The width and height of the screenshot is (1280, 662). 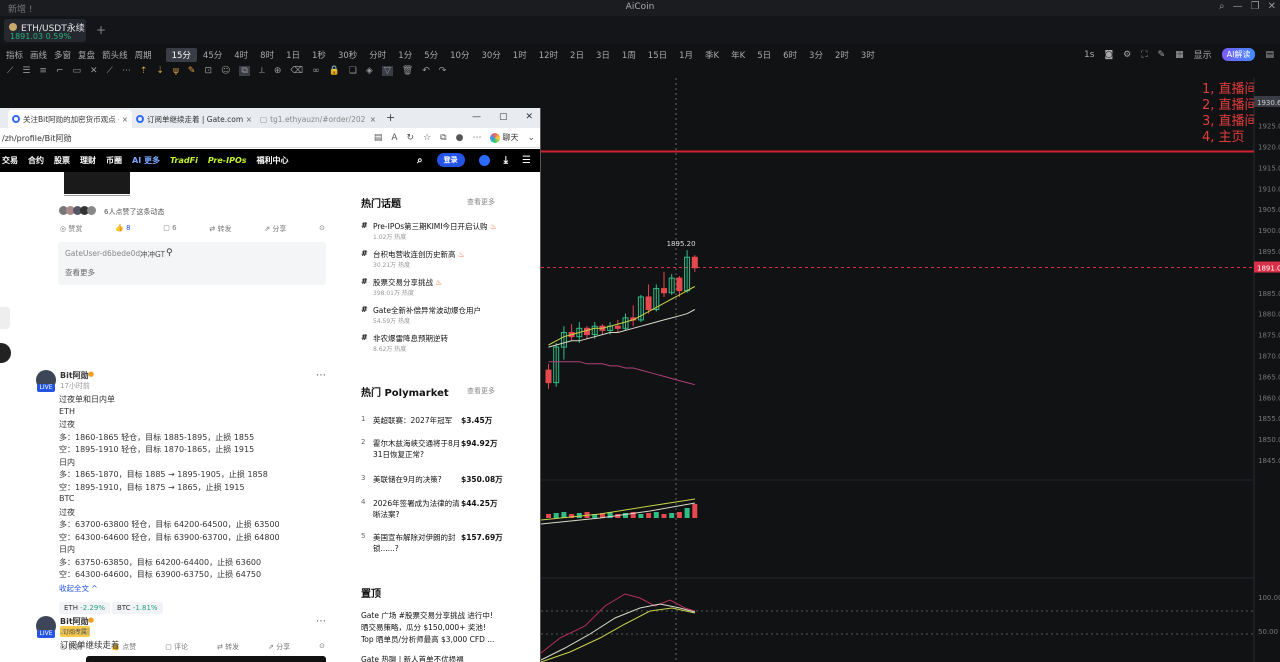 I want to click on browser-tab-gate: 订阅单继续走着 | Gate.com ×, so click(x=194, y=119).